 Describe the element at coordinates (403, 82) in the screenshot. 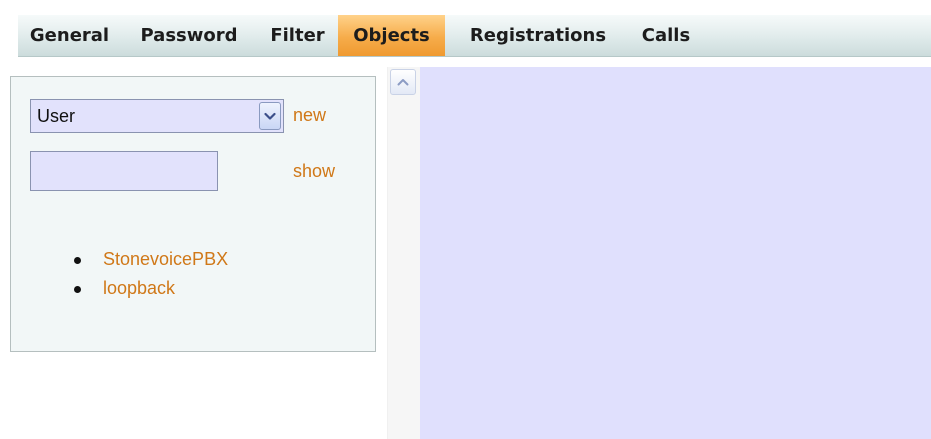

I see `arrow-up-icon` at that location.